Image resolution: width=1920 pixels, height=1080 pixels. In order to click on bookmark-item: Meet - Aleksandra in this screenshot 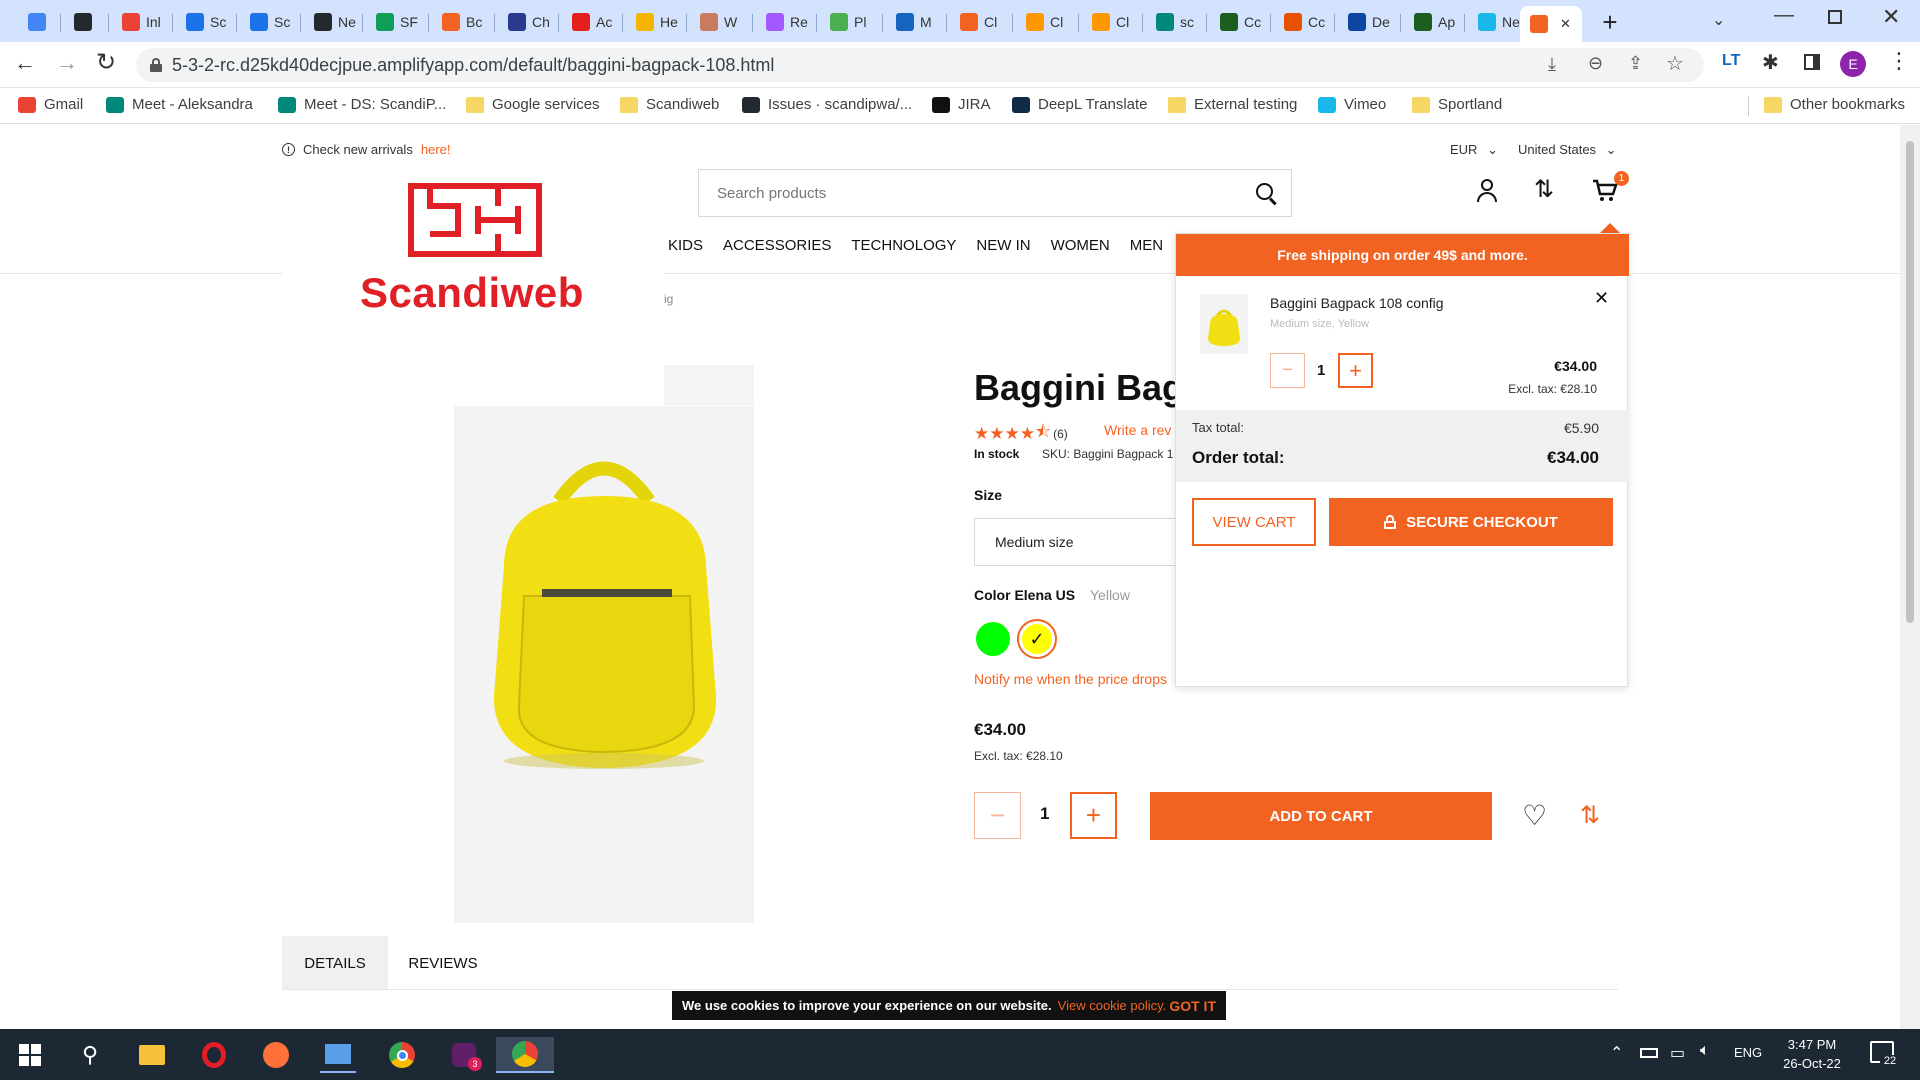, I will do `click(179, 104)`.